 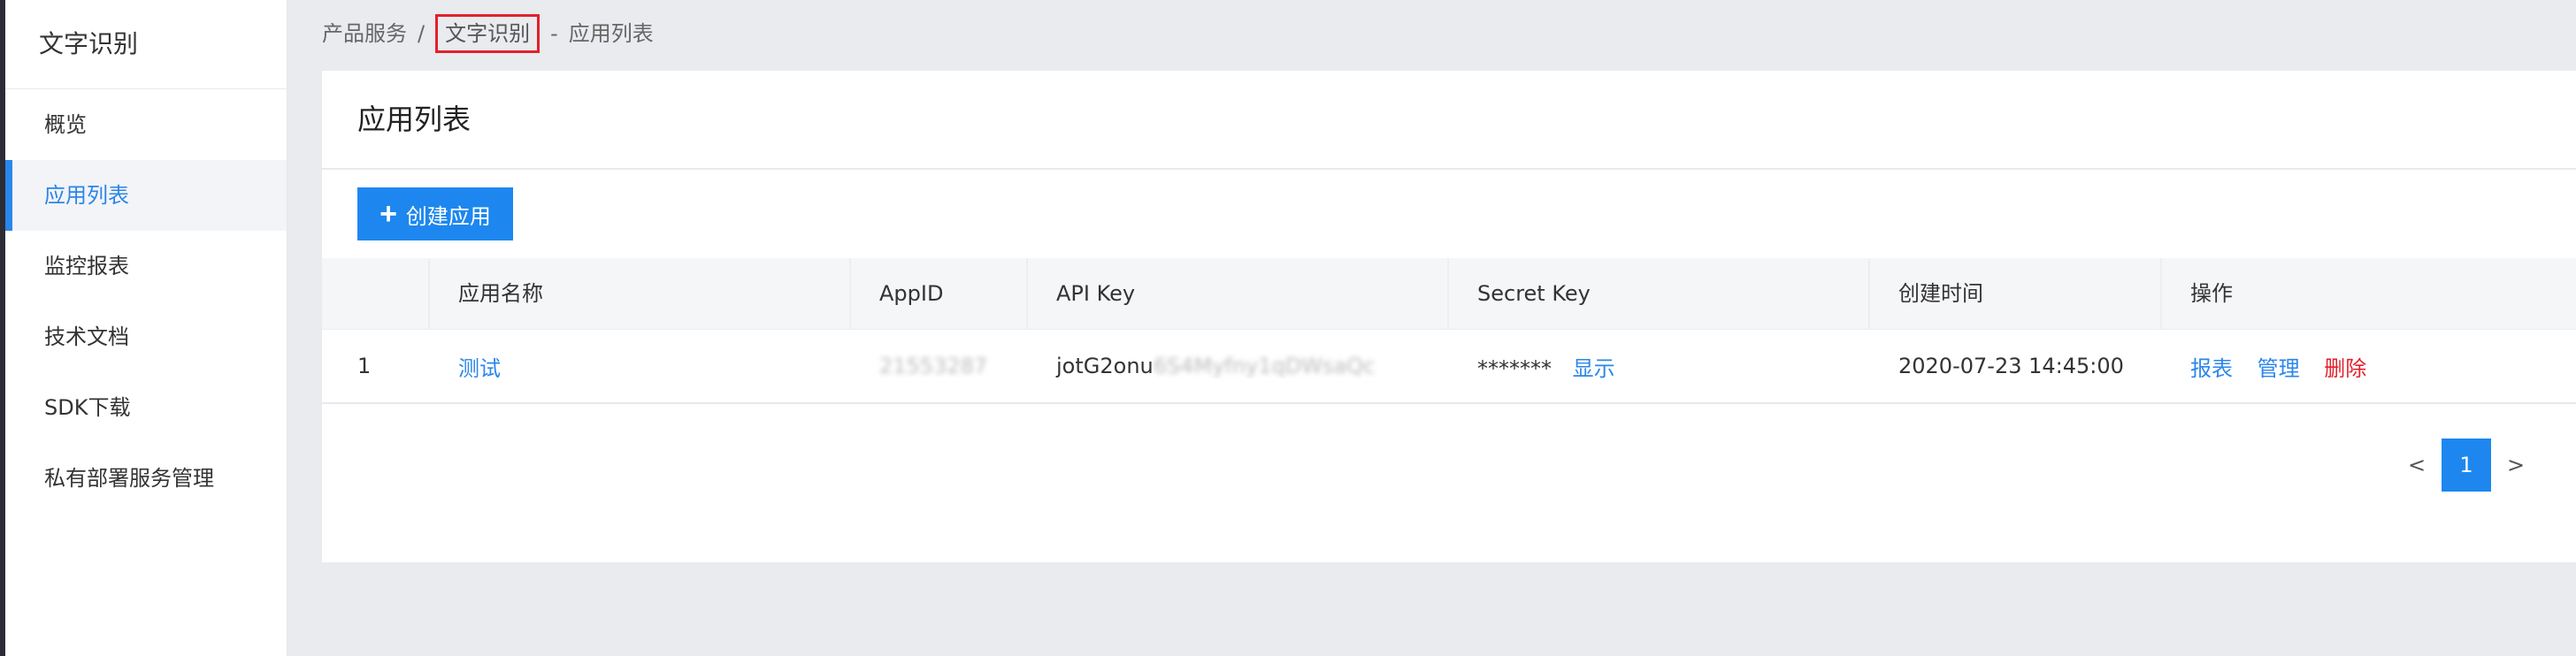 What do you see at coordinates (146, 195) in the screenshot?
I see `sidebar-item-app-list: 应用列表` at bounding box center [146, 195].